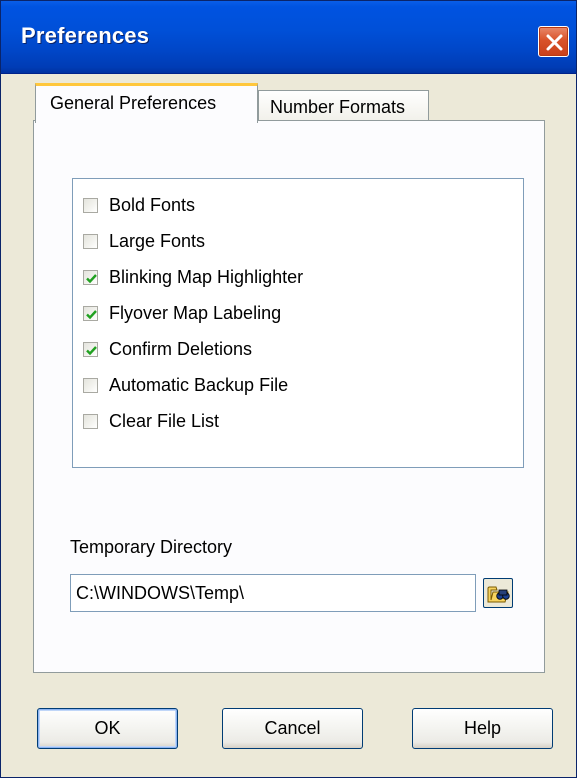  What do you see at coordinates (90, 421) in the screenshot?
I see `clear-file-list-checkbox` at bounding box center [90, 421].